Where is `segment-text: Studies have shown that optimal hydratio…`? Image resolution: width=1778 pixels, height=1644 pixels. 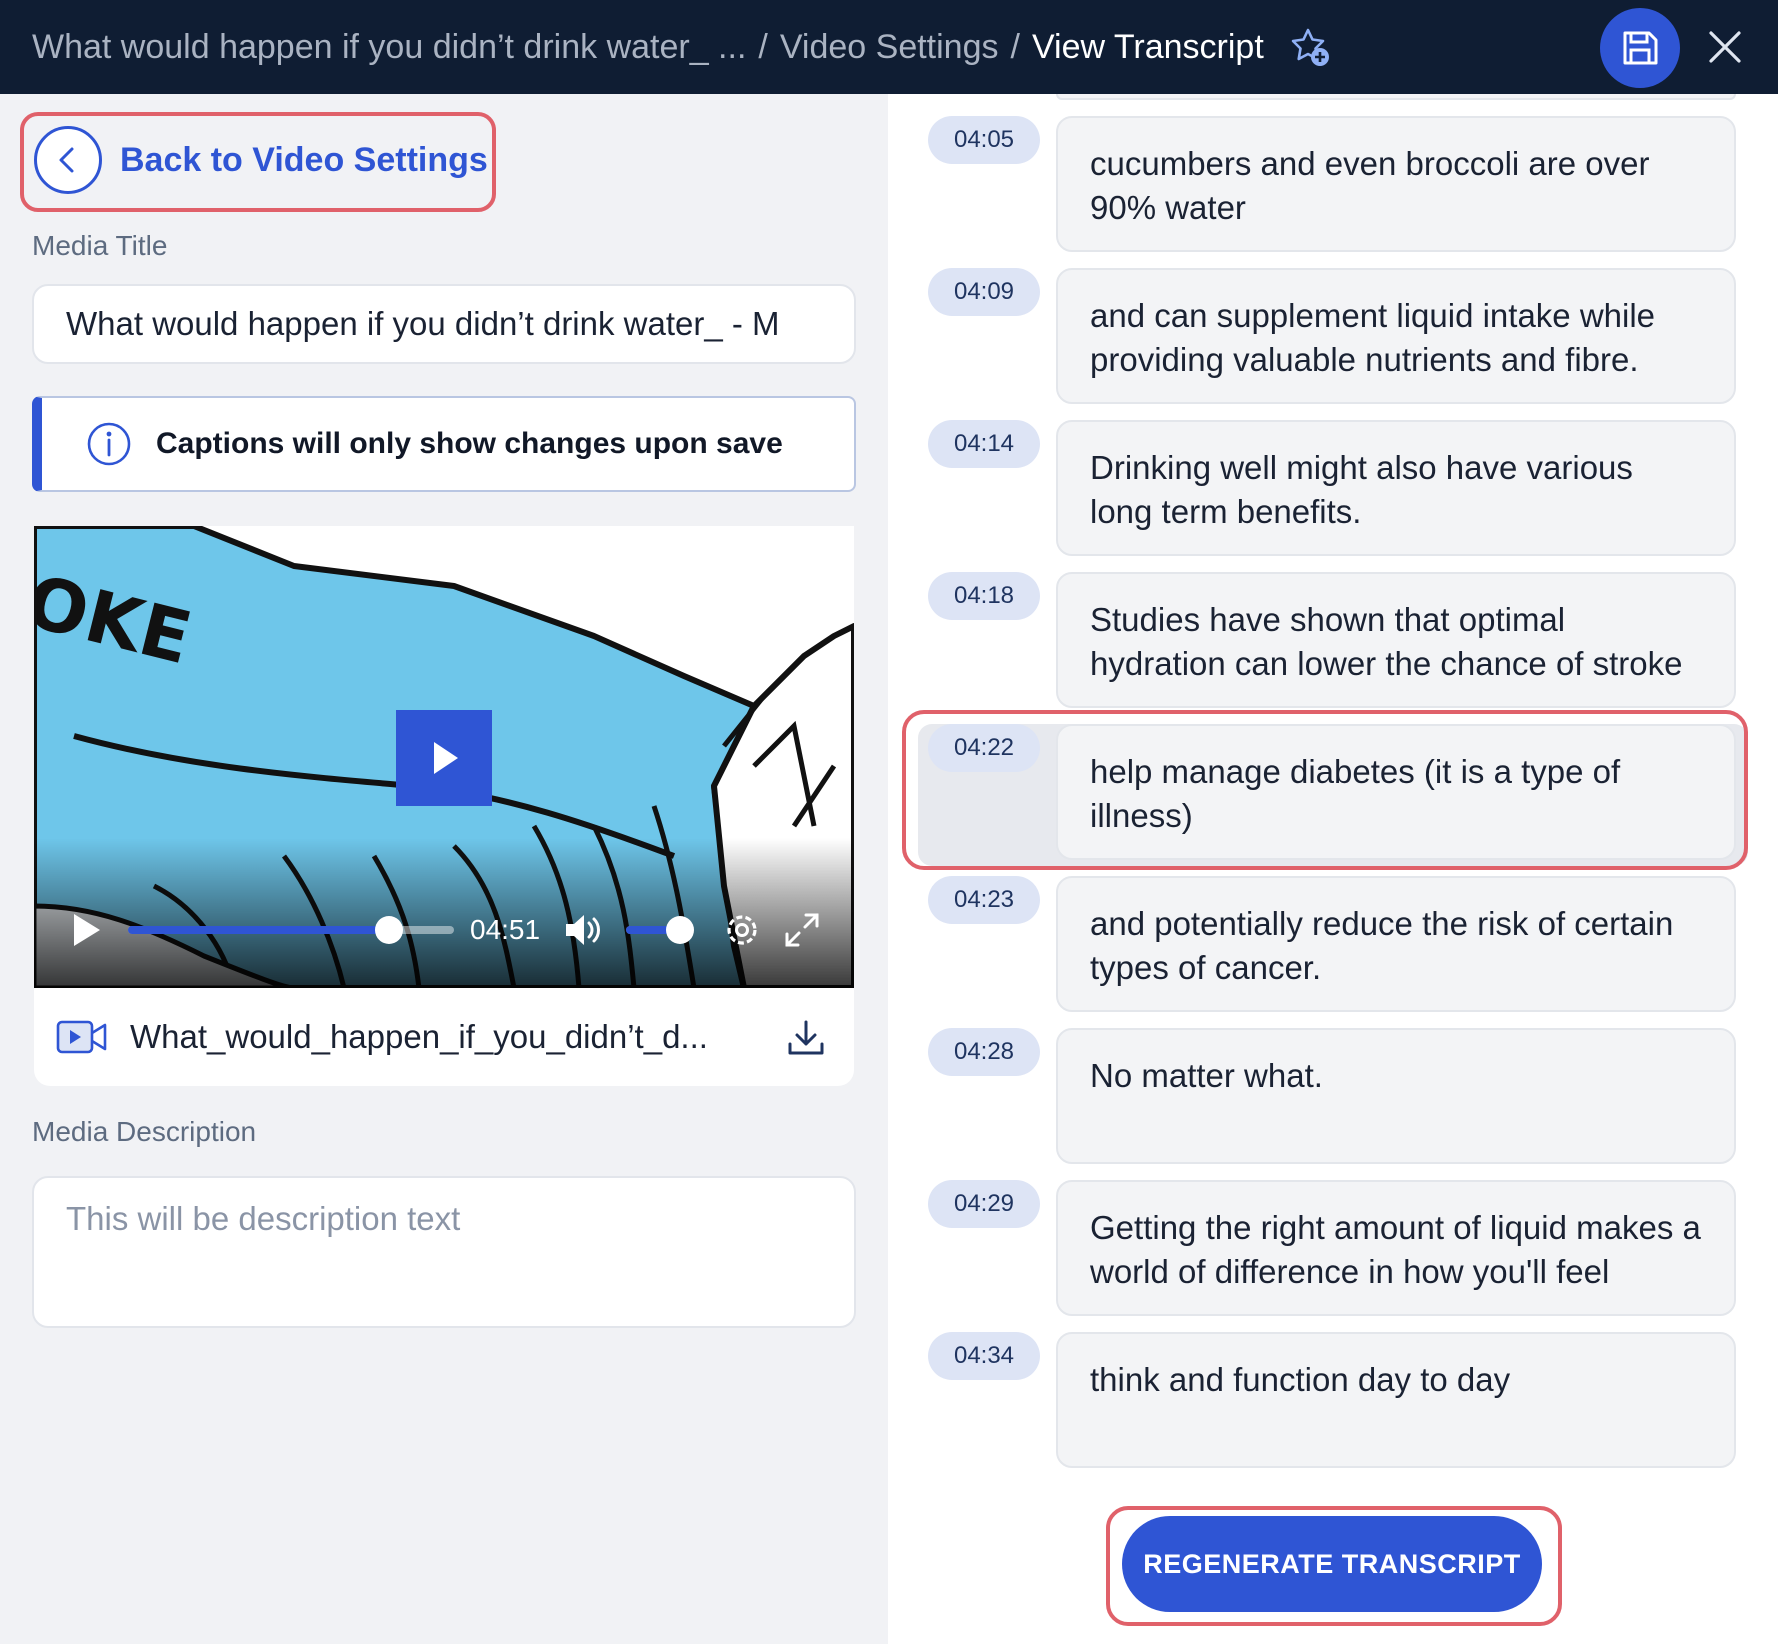
segment-text: Studies have shown that optimal hydratio… is located at coordinates (1396, 640).